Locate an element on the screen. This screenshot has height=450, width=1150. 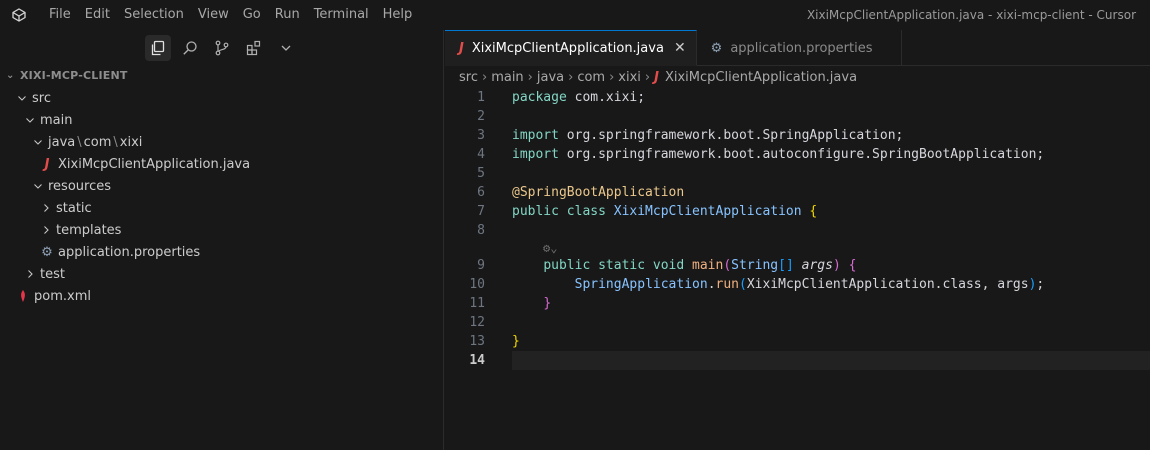
activity-bar is located at coordinates (221, 48).